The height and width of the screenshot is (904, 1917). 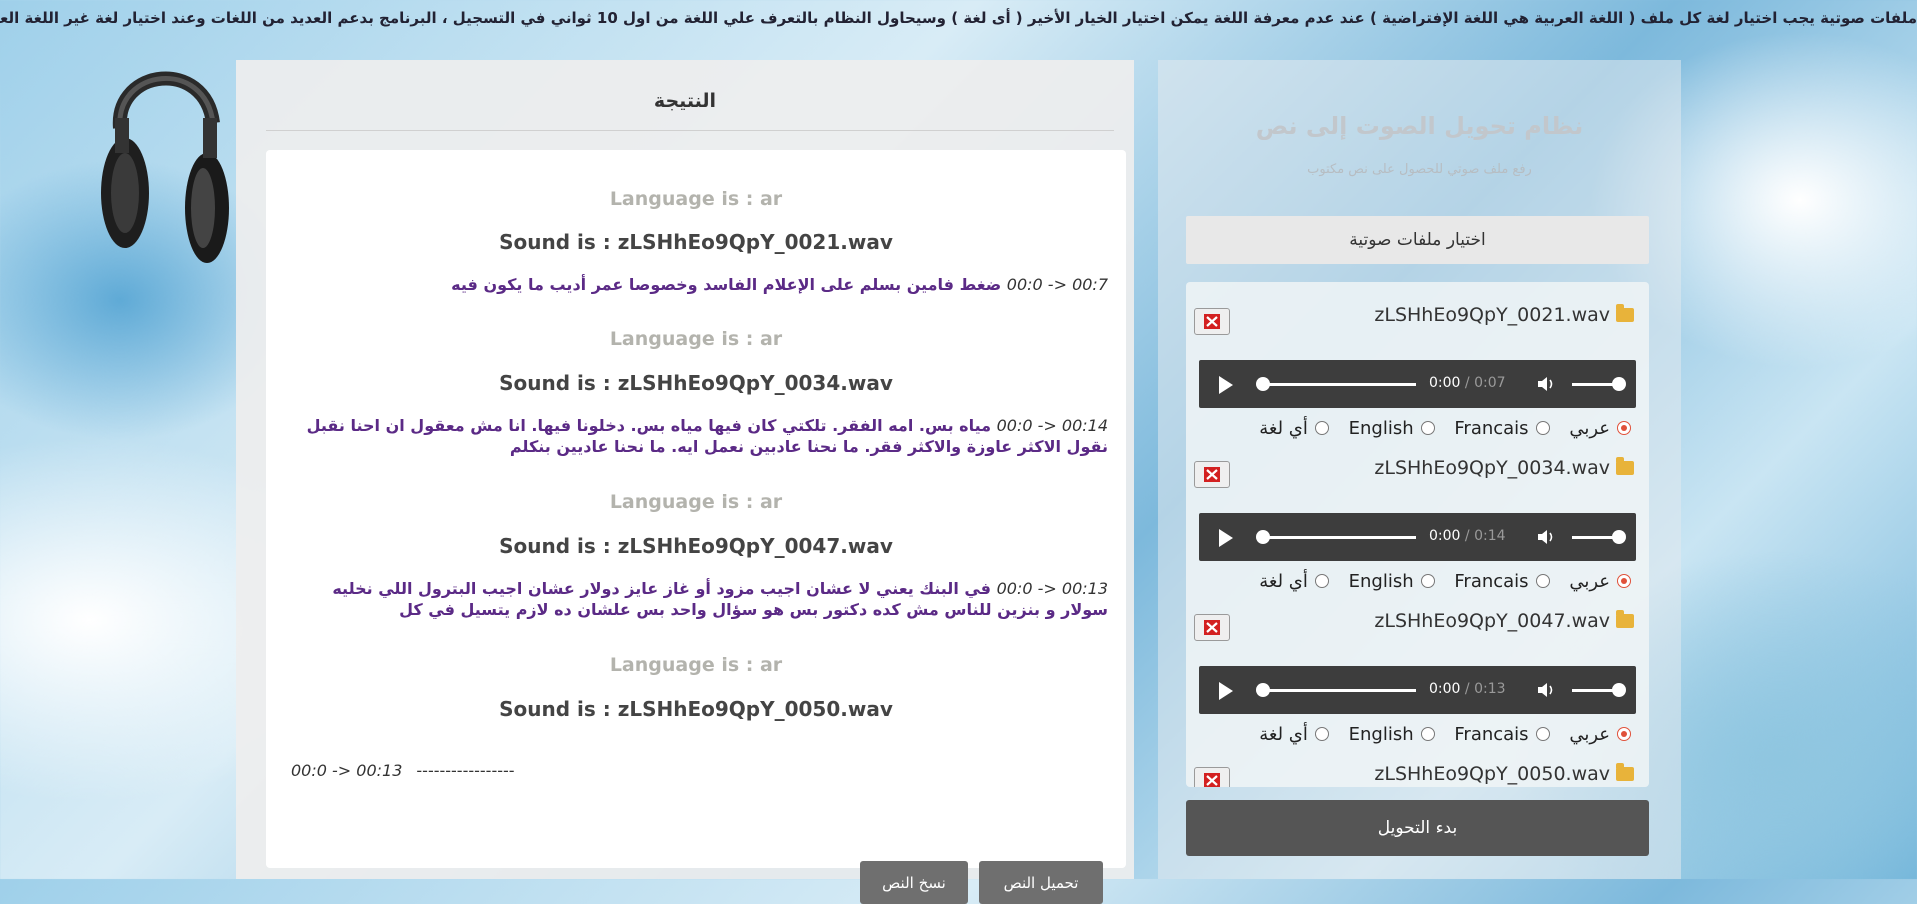 I want to click on sound-line: Sound is : zLSHhEo9QpY_0034.wav, so click(x=696, y=383).